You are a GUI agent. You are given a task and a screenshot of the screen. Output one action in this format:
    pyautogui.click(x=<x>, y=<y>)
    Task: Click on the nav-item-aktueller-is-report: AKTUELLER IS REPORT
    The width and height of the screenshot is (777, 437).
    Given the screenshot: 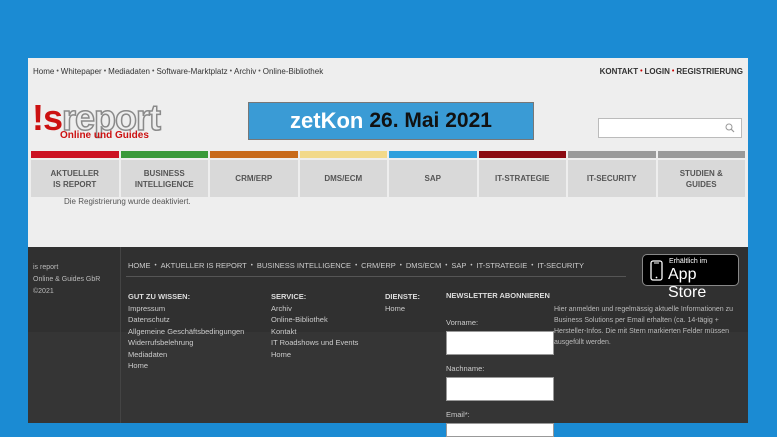 What is the action you would take?
    pyautogui.click(x=75, y=174)
    